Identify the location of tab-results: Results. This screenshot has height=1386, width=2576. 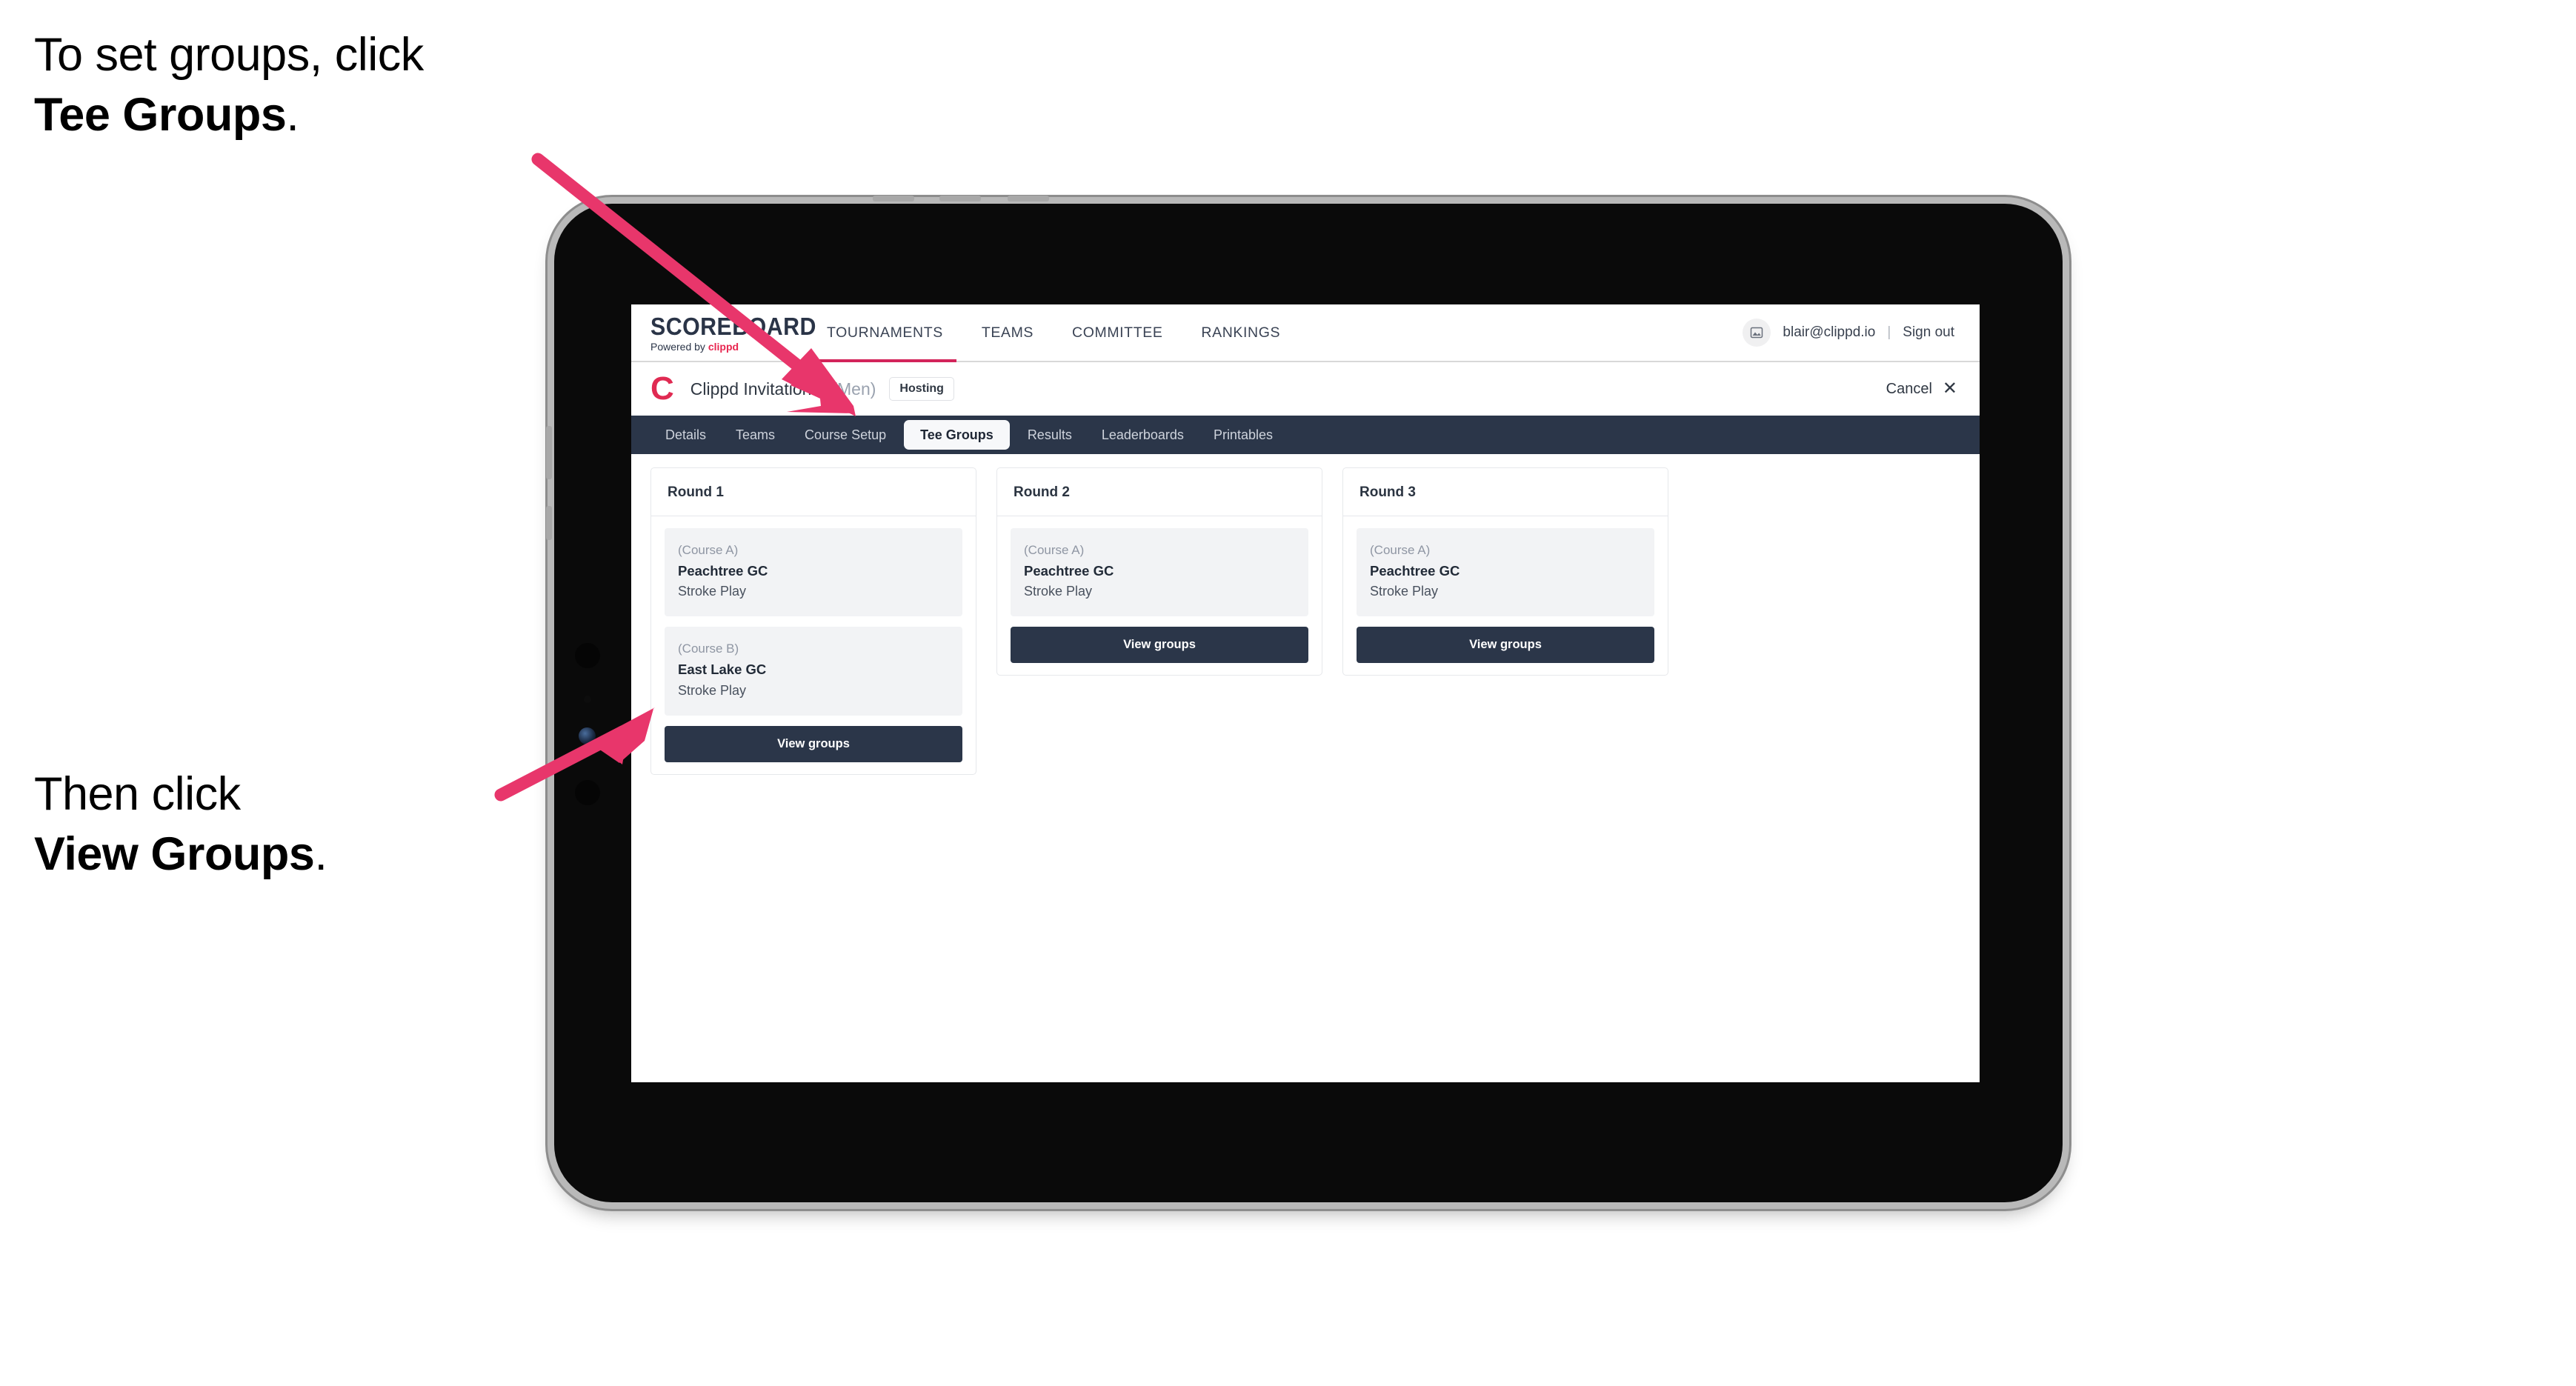
(1050, 435).